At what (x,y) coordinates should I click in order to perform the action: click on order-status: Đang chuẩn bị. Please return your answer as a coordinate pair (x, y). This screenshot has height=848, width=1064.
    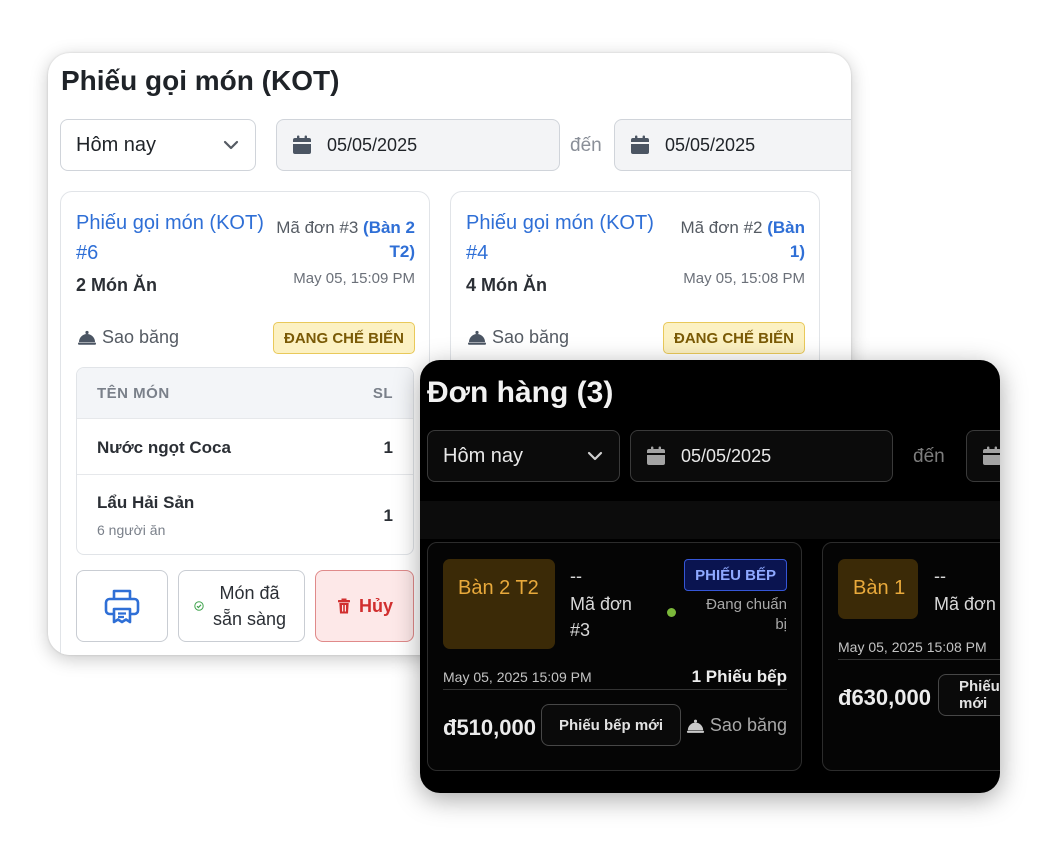
    Looking at the image, I should click on (727, 615).